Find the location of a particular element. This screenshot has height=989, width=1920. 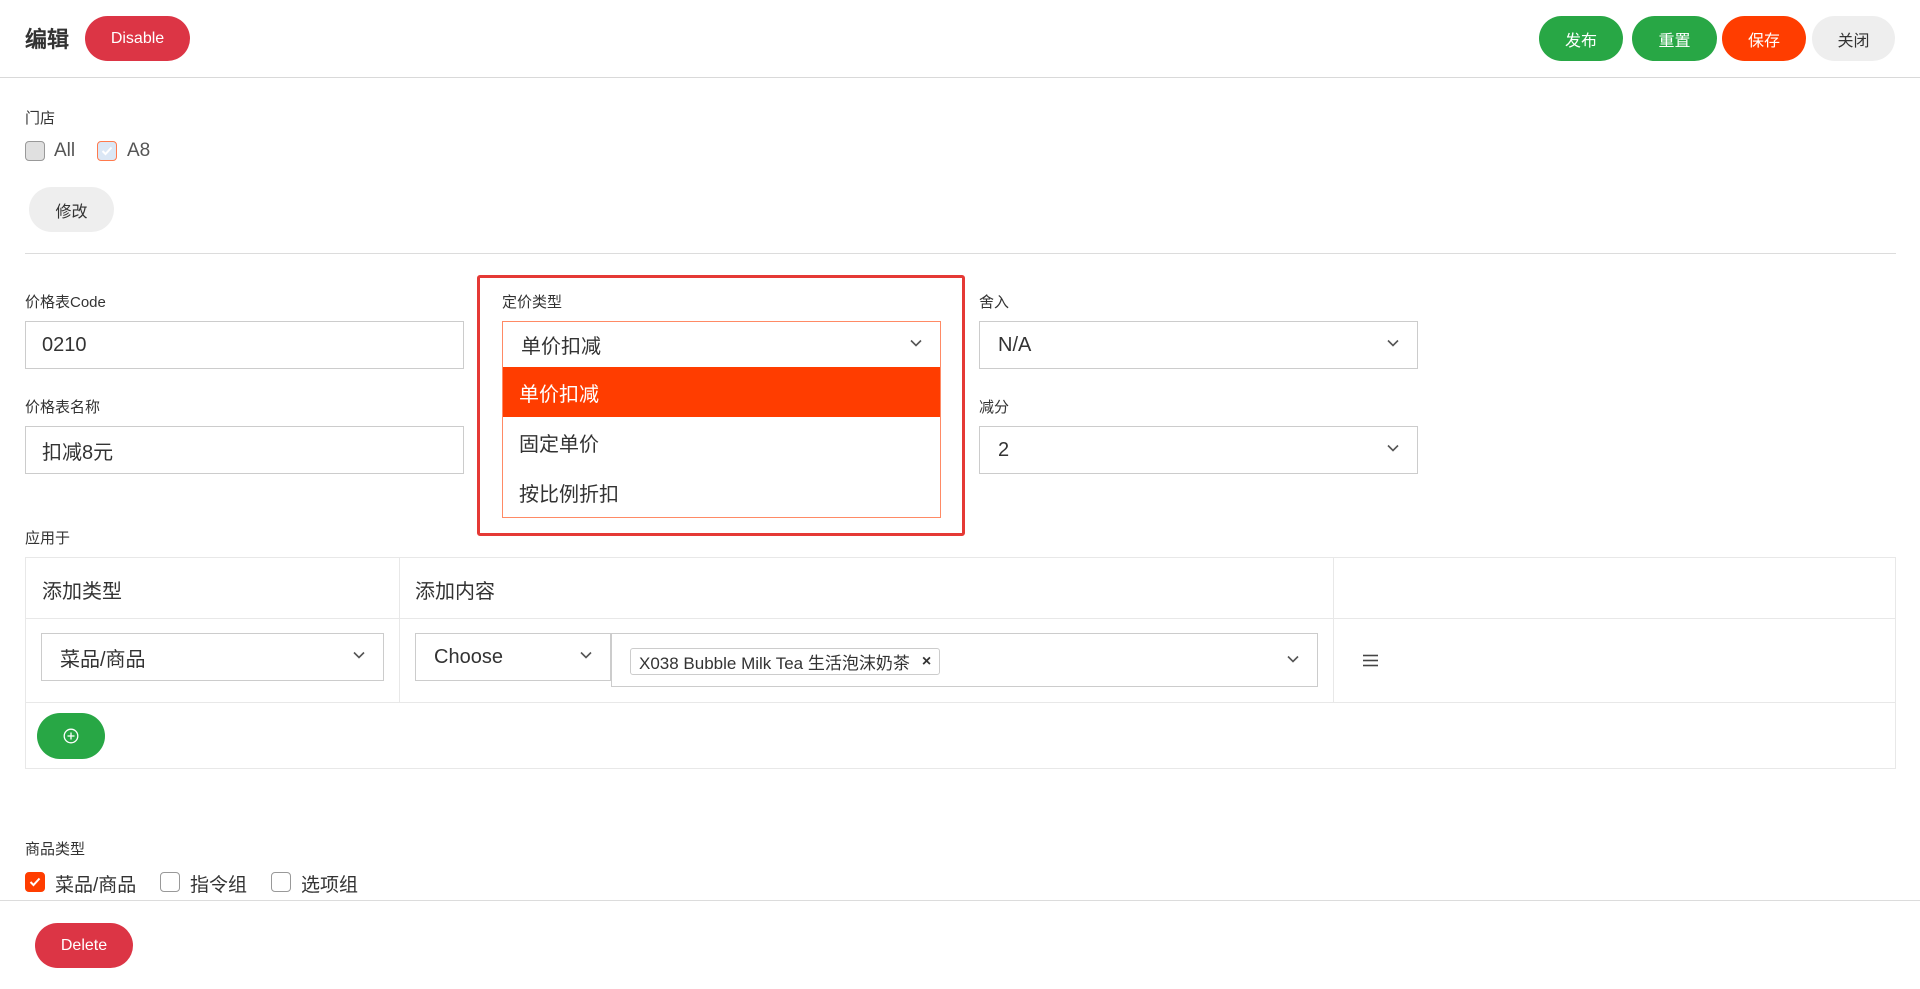

col-header-content: 添加内容 is located at coordinates (455, 592).